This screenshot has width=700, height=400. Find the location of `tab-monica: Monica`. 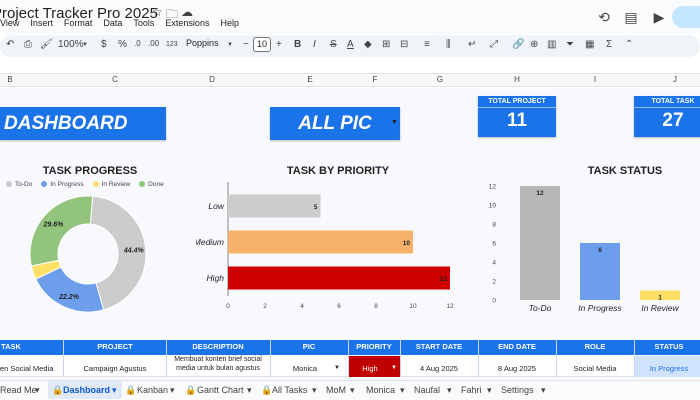

tab-monica: Monica is located at coordinates (380, 390).